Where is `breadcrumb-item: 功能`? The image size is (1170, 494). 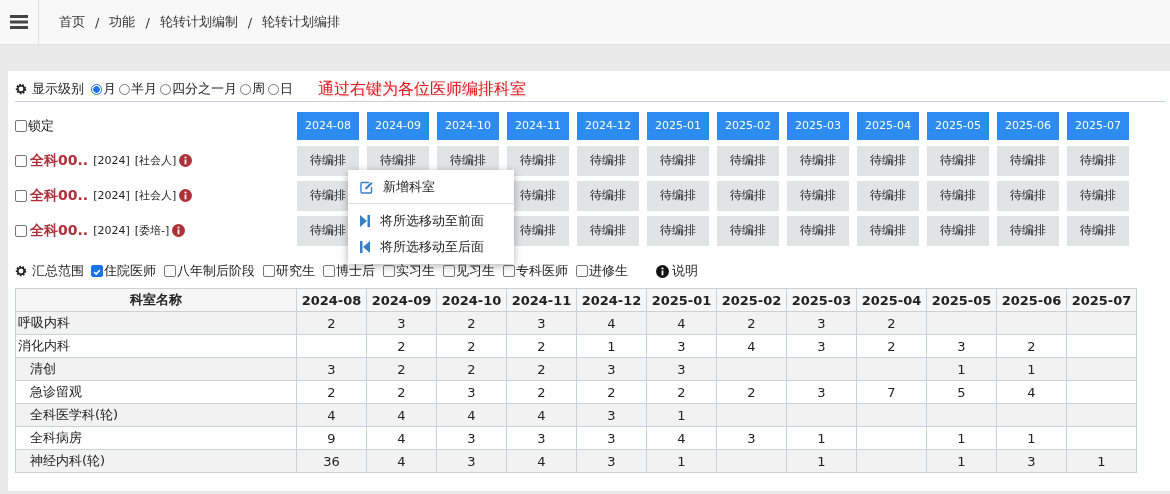
breadcrumb-item: 功能 is located at coordinates (122, 22).